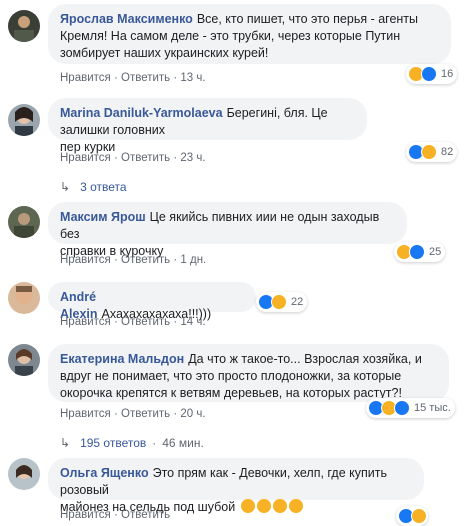  I want to click on comment-bubble: André Alexin Ахахахахахаха!!!))), so click(152, 301).